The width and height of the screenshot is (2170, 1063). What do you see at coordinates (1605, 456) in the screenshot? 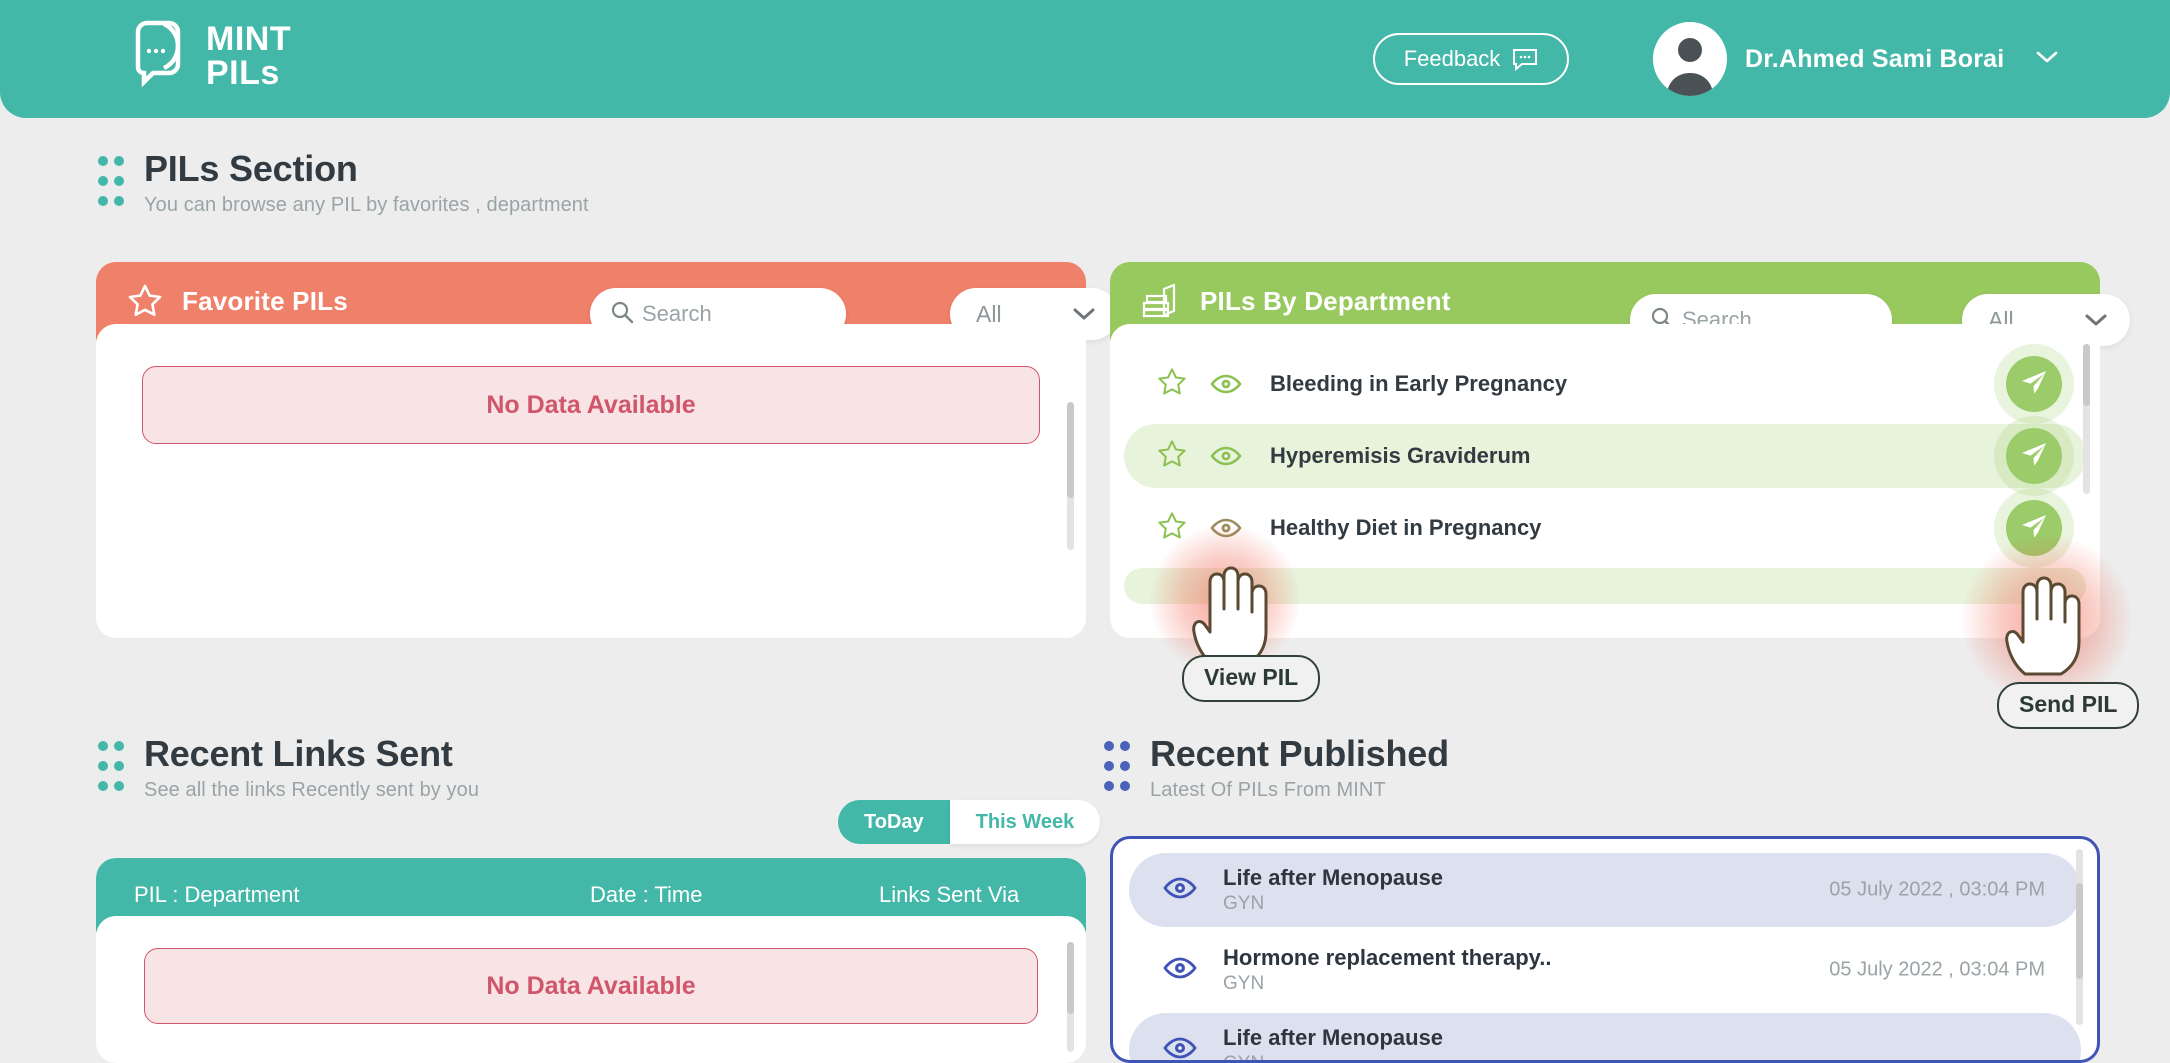
I see `table-row: Hyperemisis Graviderum` at bounding box center [1605, 456].